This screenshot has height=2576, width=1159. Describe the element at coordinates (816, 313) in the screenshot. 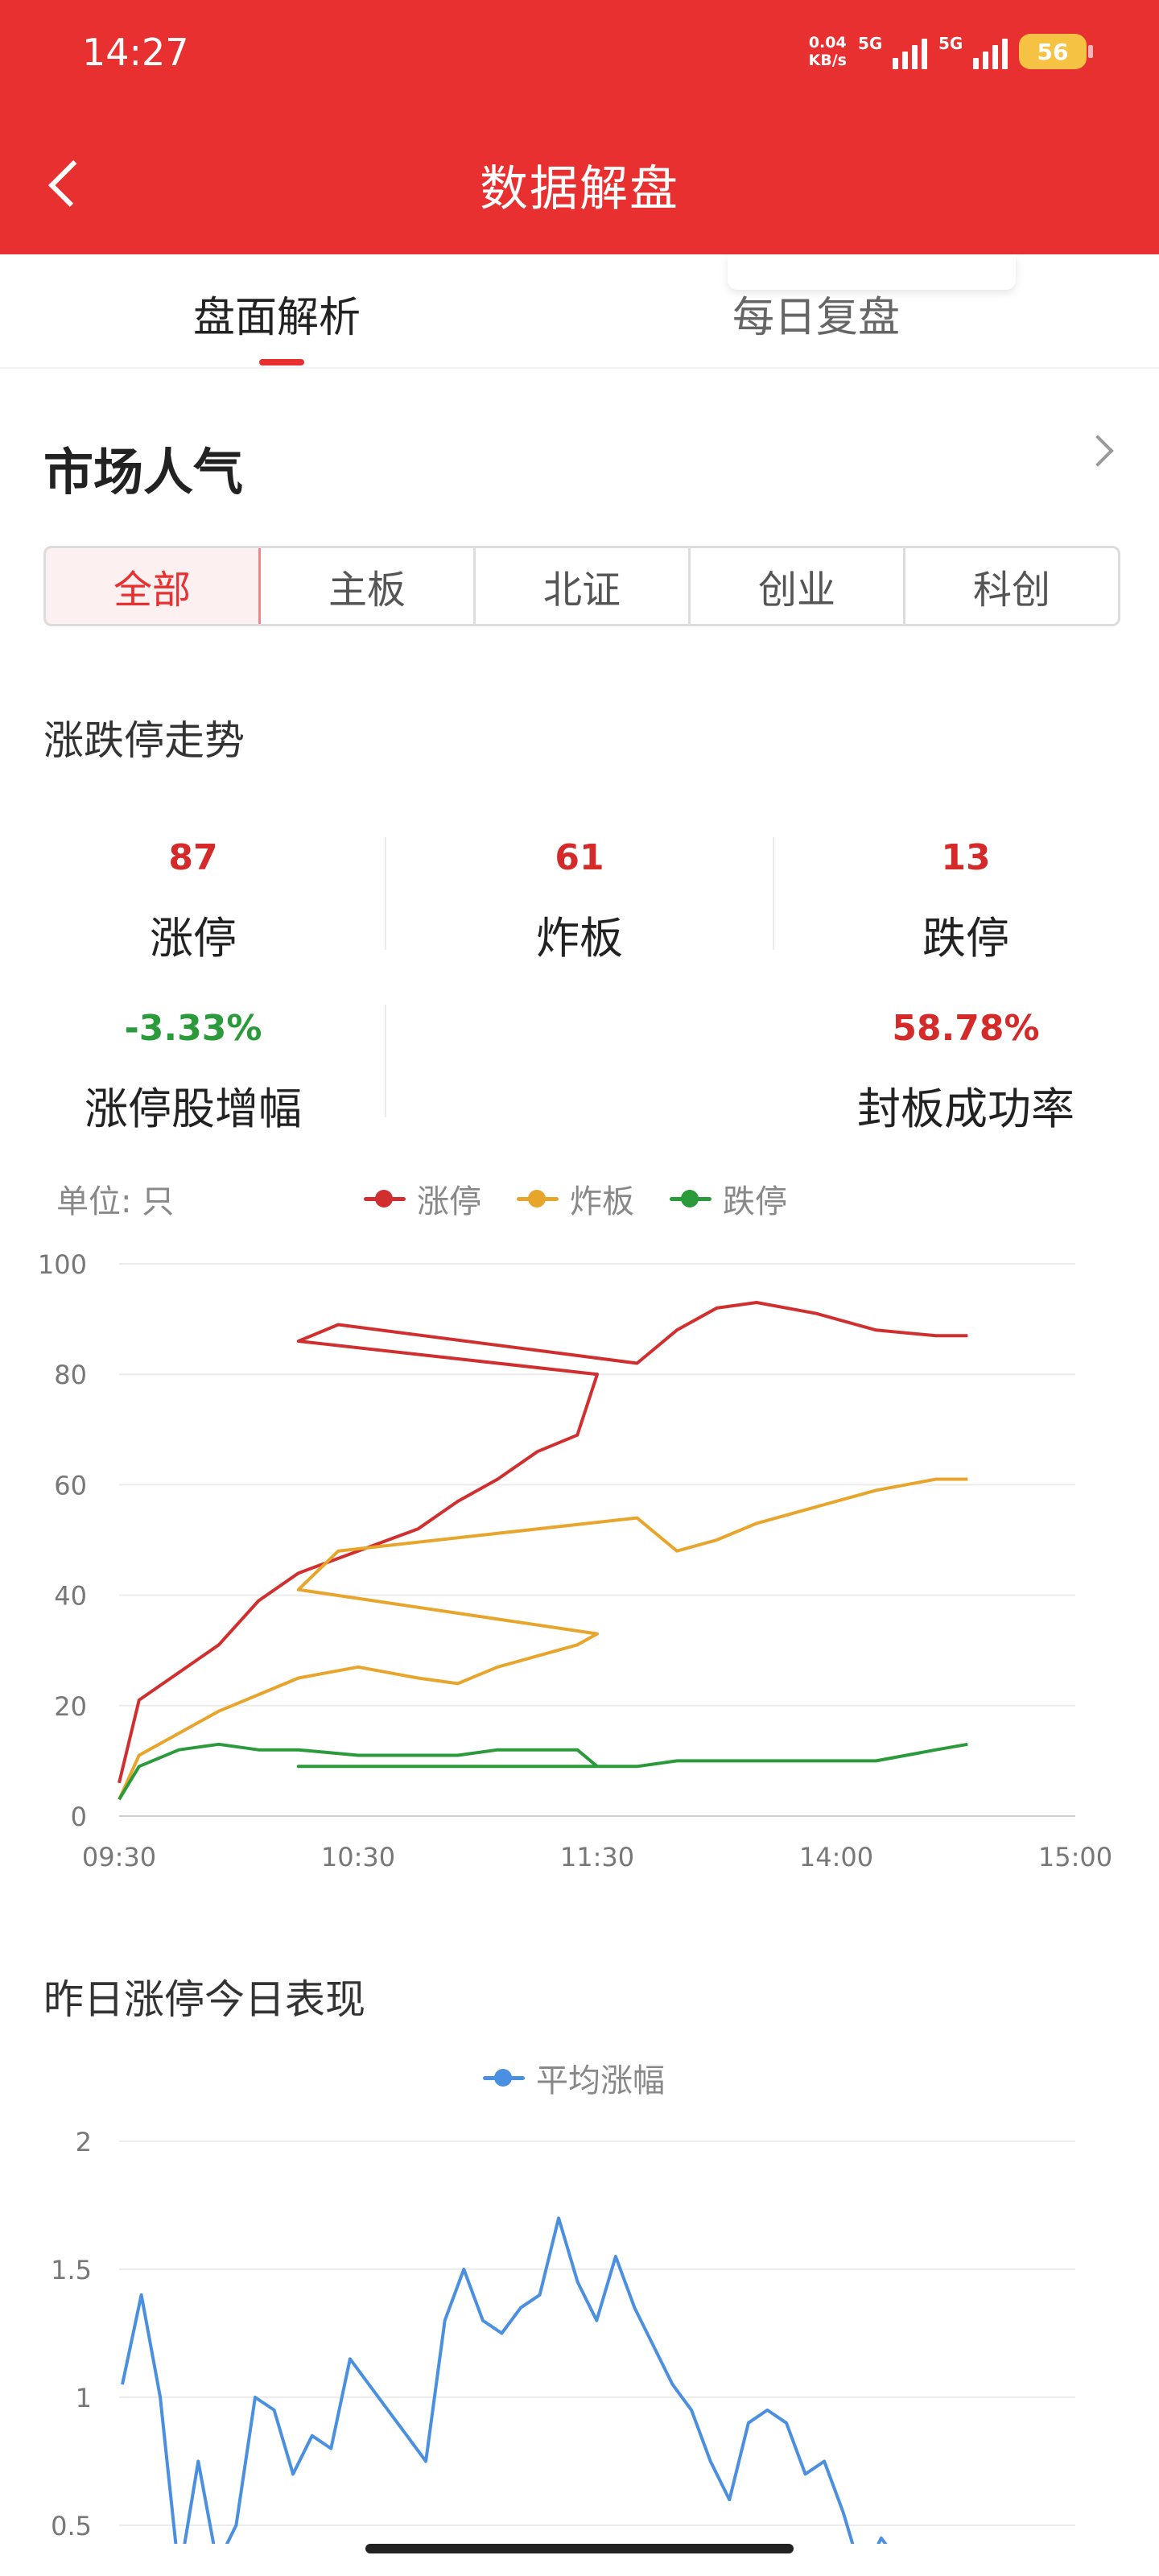

I see `tab-daily-review: 每日复盘` at that location.